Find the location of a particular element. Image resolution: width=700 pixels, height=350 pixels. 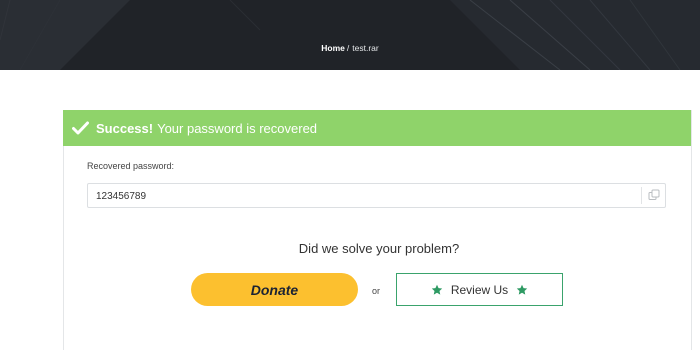

feedback-question: Did we solve your problem? is located at coordinates (379, 248).